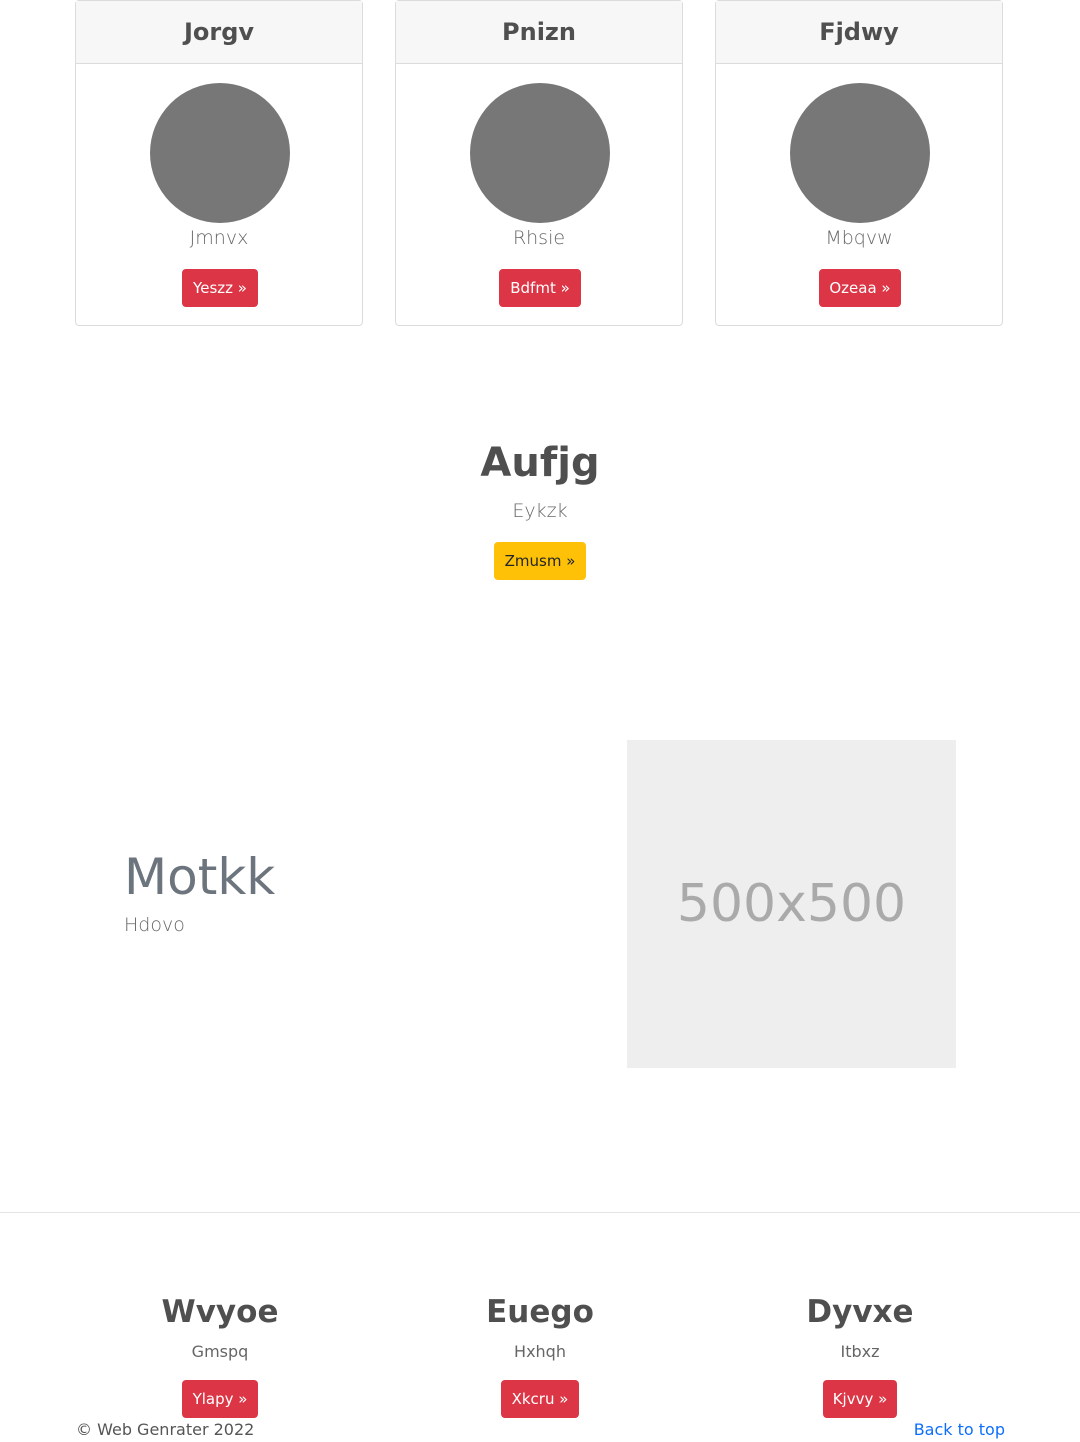 The image size is (1080, 1442). I want to click on column-title: Wvyoe, so click(220, 1312).